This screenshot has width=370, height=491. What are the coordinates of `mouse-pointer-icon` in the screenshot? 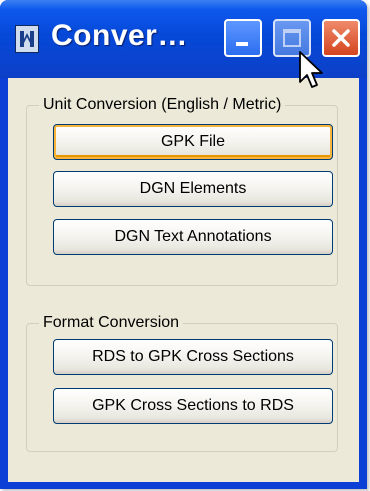 It's located at (311, 69).